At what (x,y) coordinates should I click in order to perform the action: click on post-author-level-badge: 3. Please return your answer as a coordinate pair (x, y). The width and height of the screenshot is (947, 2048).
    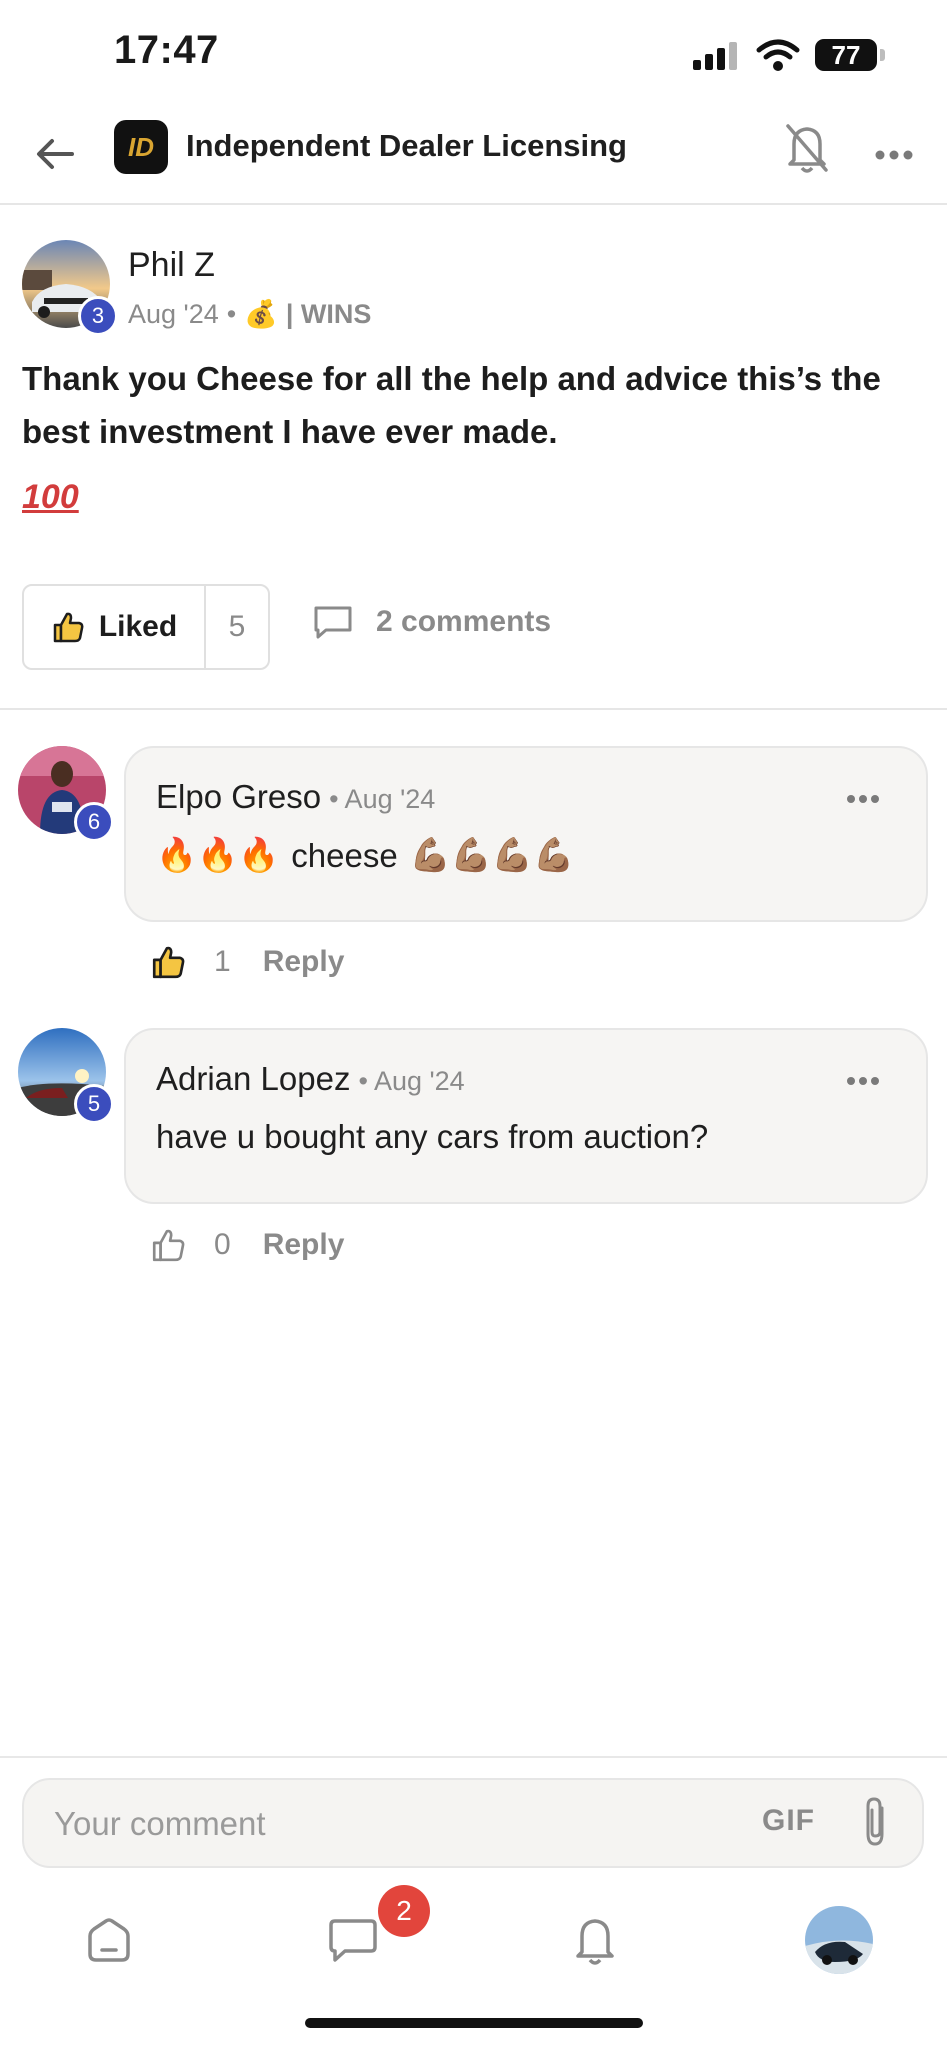
    Looking at the image, I should click on (98, 316).